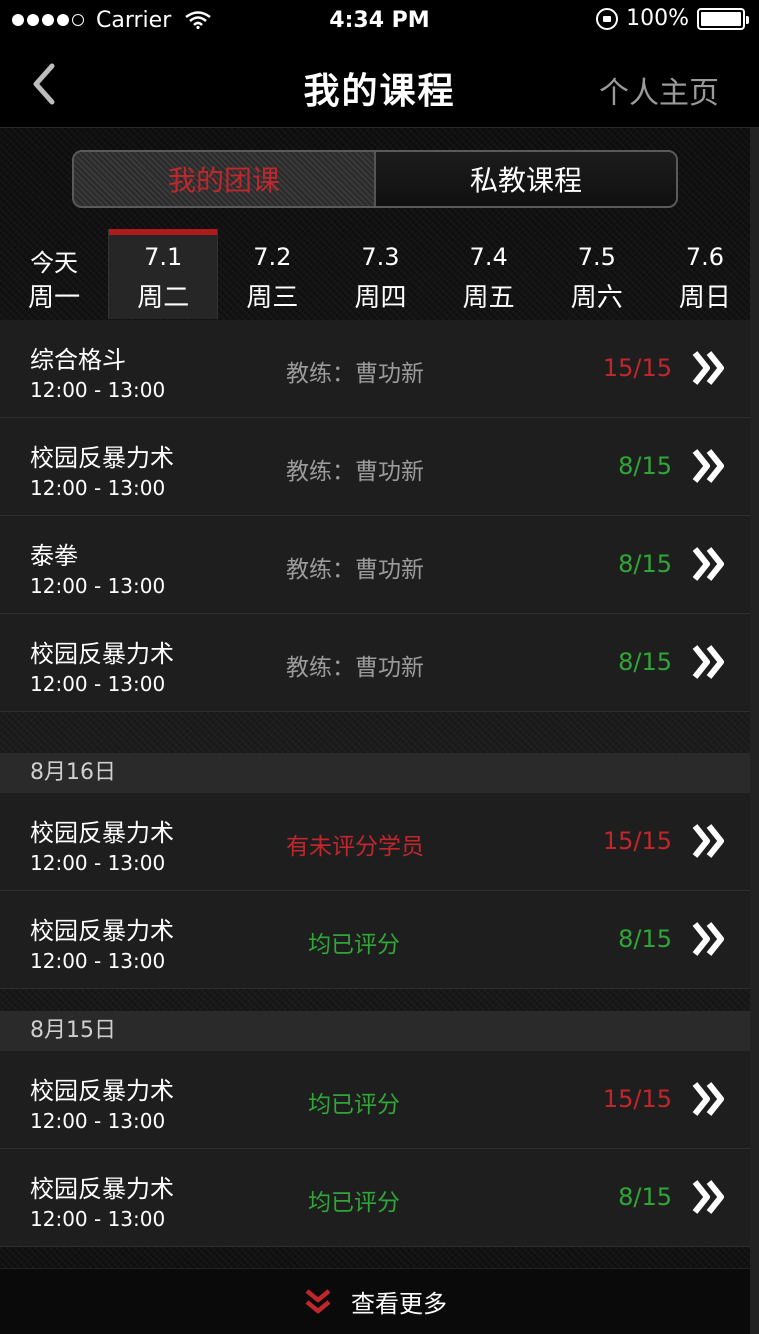  Describe the element at coordinates (379, 84) in the screenshot. I see `navigation-bar: 我的课程 个人主页` at that location.